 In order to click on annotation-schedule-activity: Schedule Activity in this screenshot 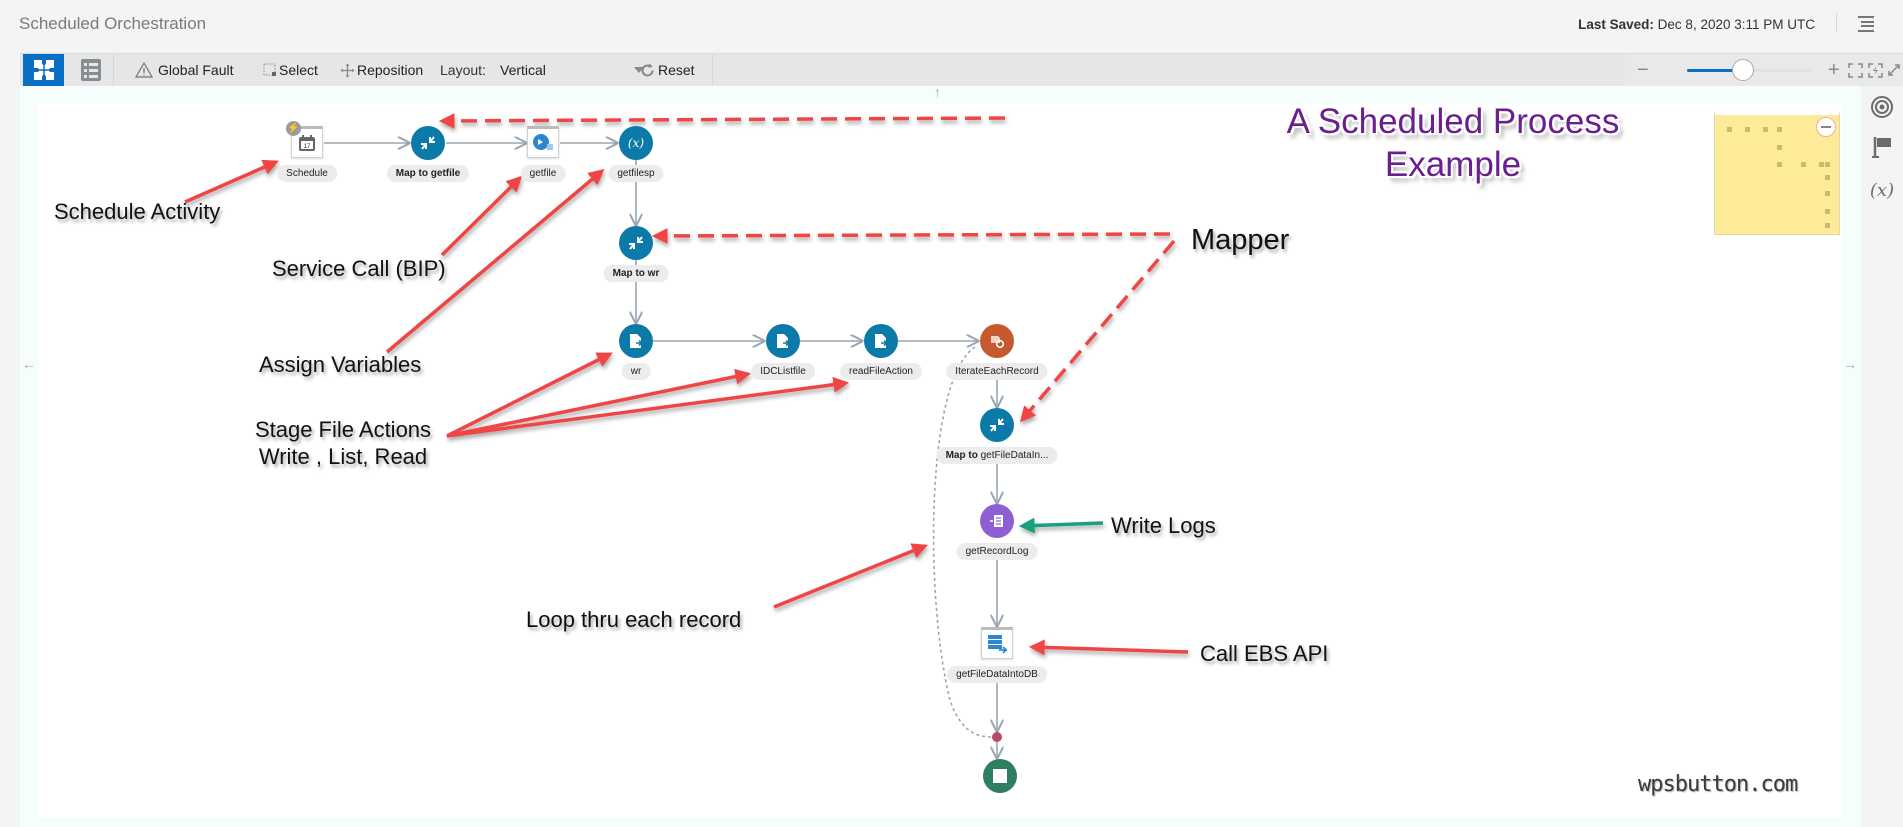, I will do `click(137, 211)`.